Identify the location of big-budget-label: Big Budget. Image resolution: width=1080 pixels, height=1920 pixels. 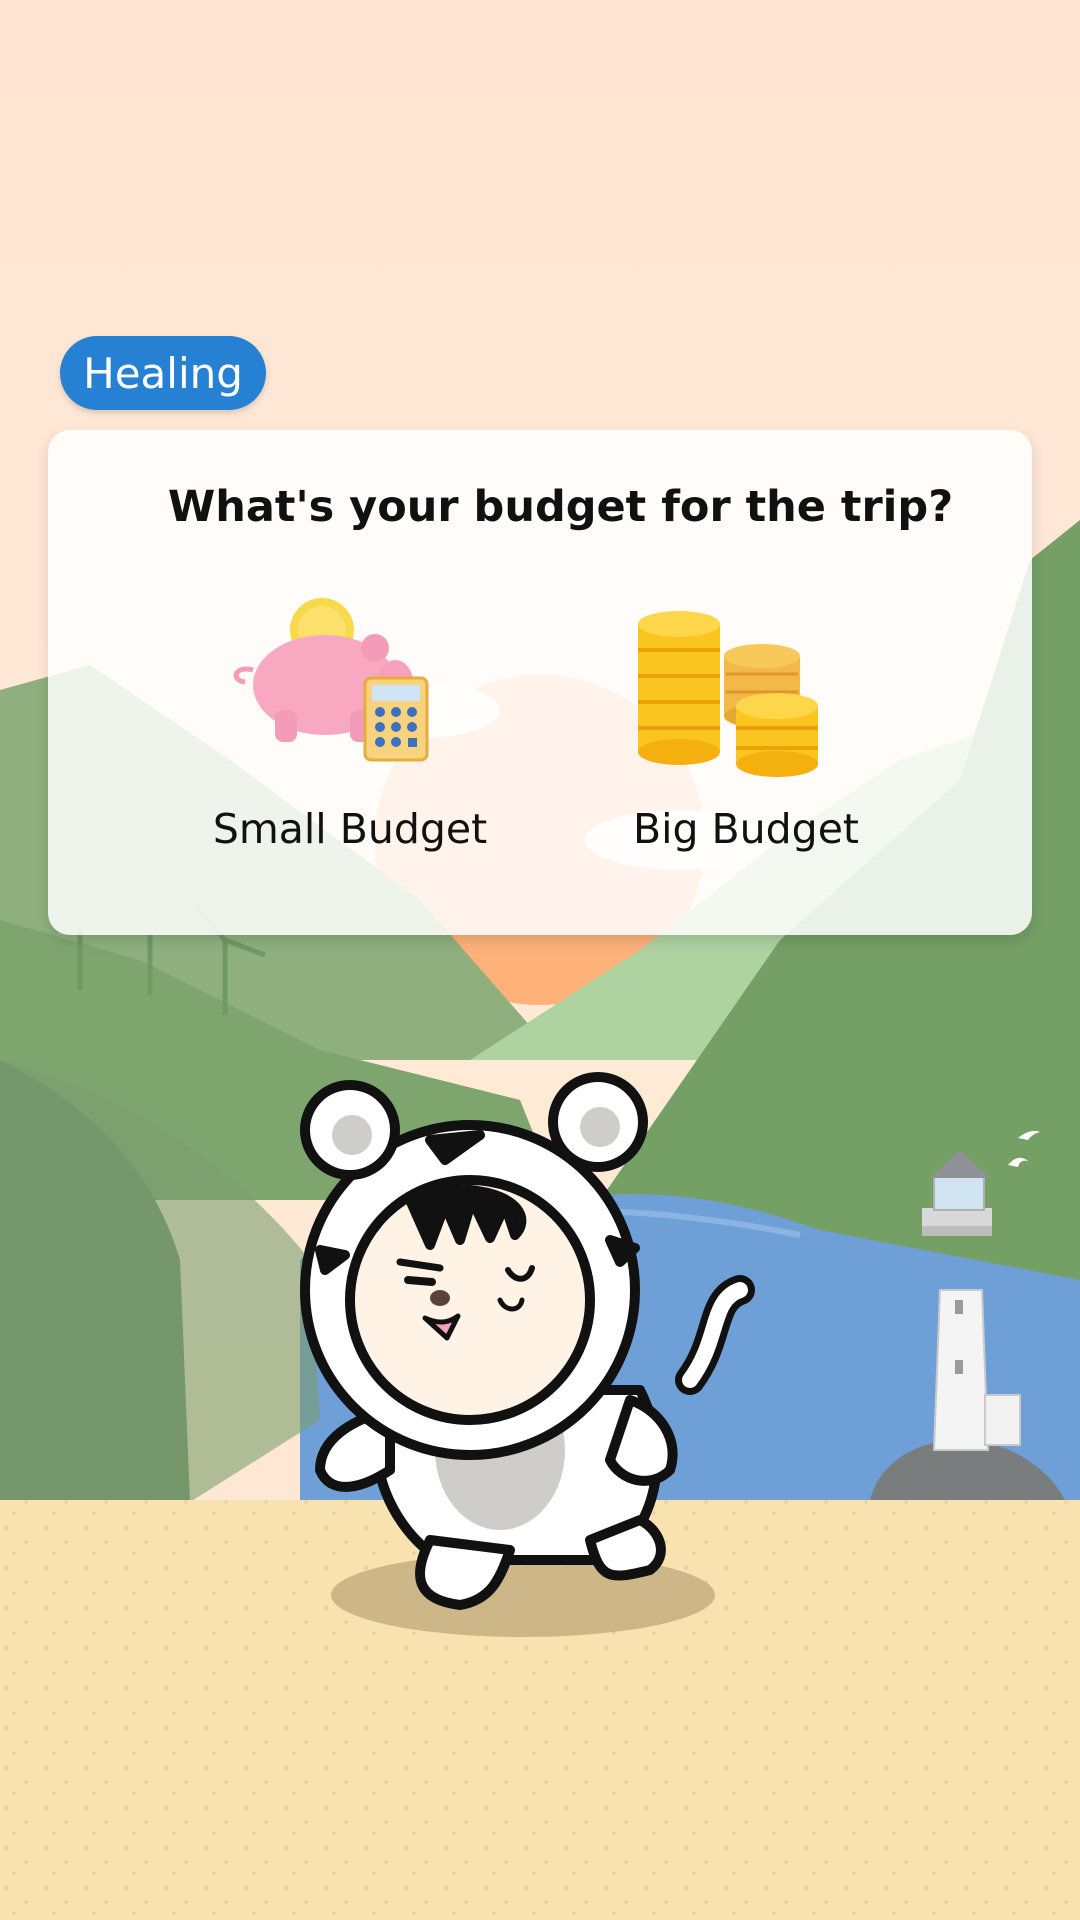
(746, 829).